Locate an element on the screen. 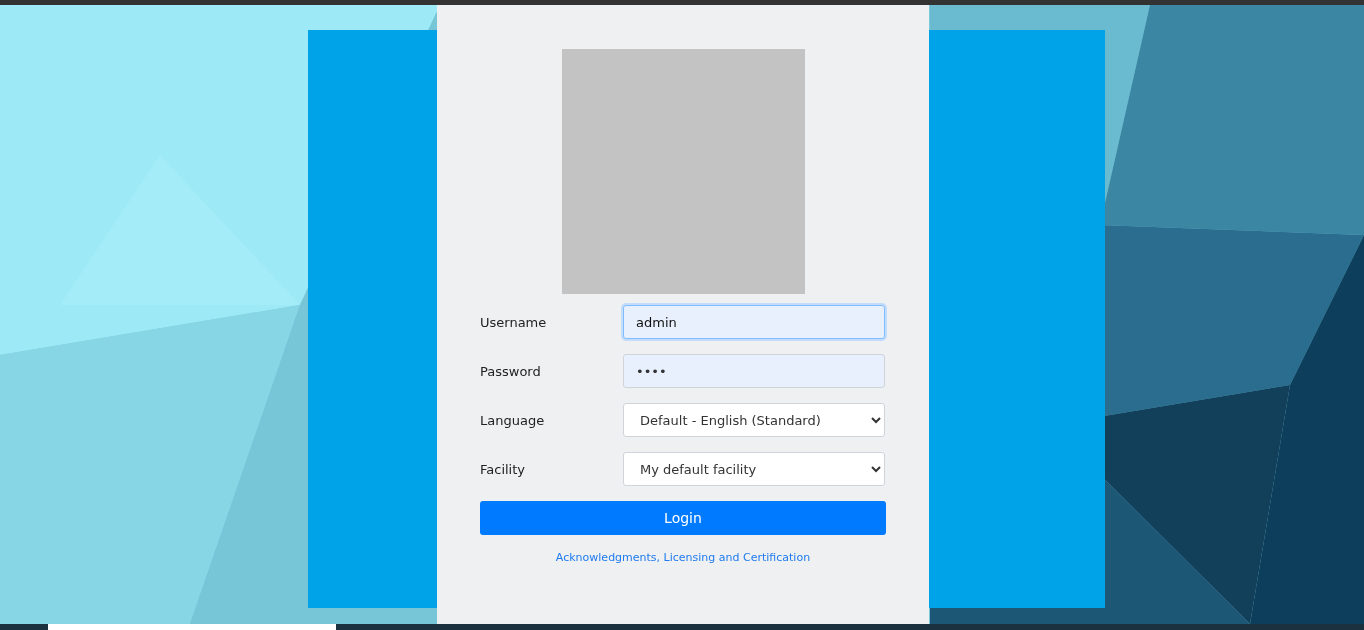 The height and width of the screenshot is (630, 1364). input-field: •••• is located at coordinates (754, 371).